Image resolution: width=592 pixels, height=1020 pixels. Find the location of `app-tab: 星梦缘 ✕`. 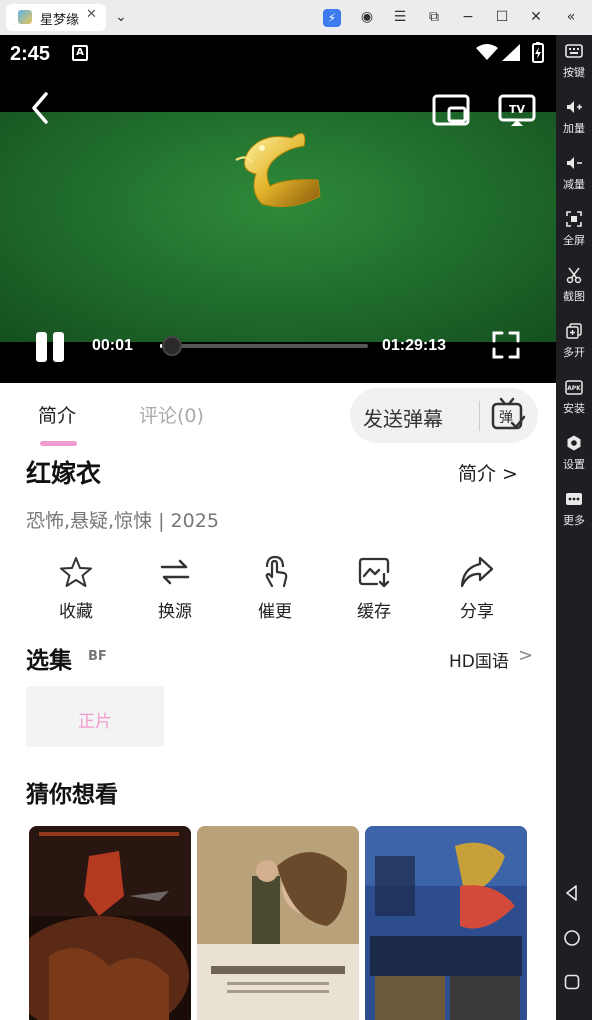

app-tab: 星梦缘 ✕ is located at coordinates (56, 17).